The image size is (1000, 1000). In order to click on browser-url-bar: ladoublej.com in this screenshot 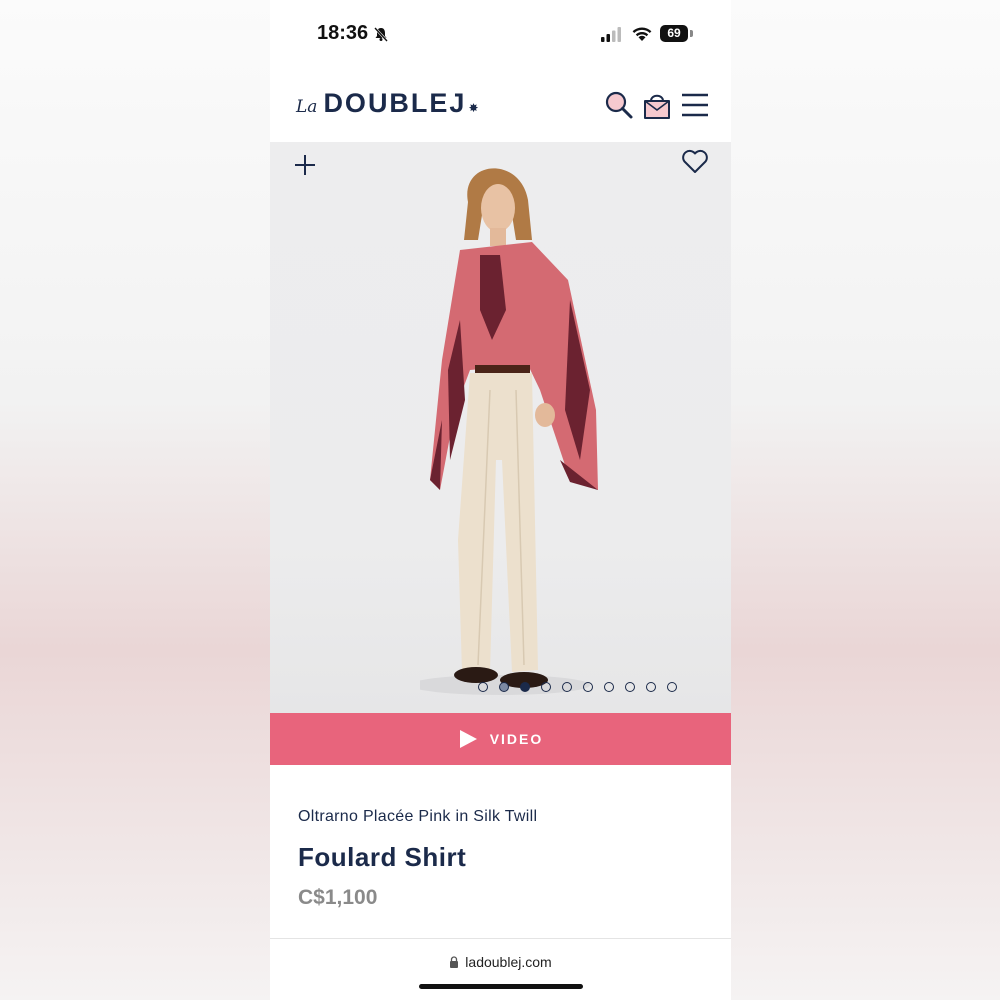, I will do `click(500, 962)`.